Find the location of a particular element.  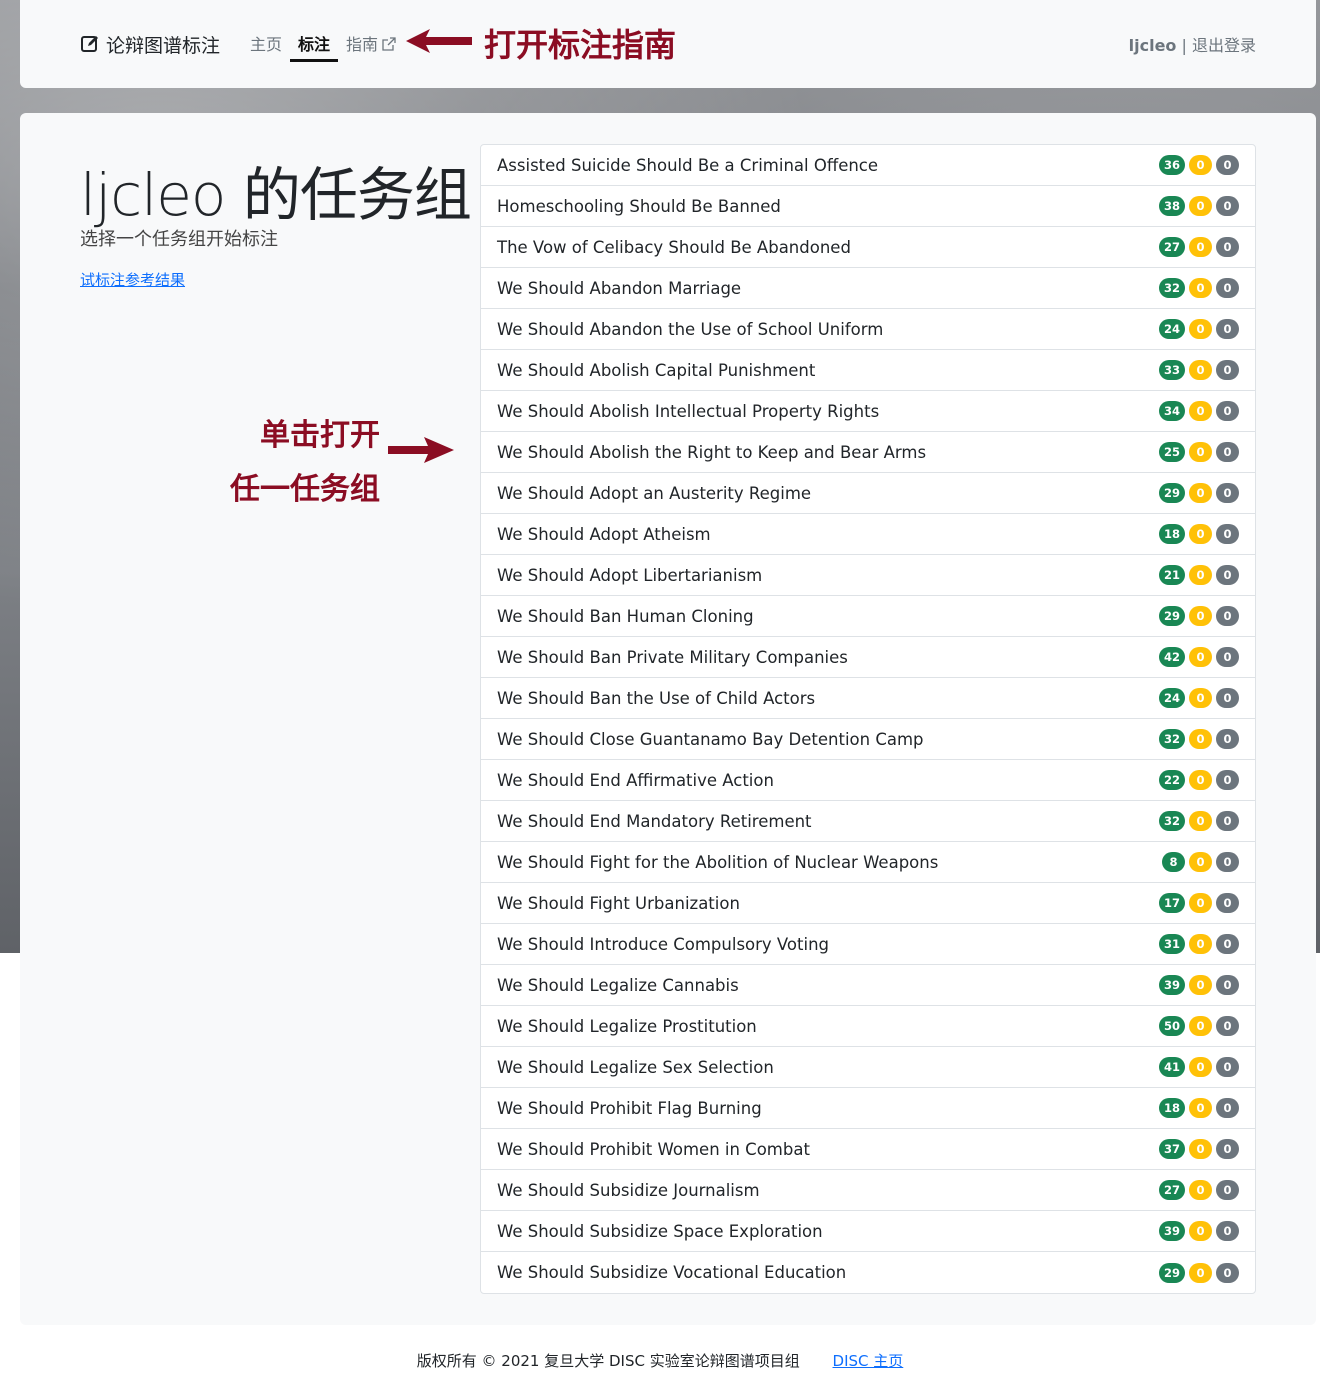

task-group-item: We Should Legalize Sex Selection 41 0 0 is located at coordinates (868, 1067).